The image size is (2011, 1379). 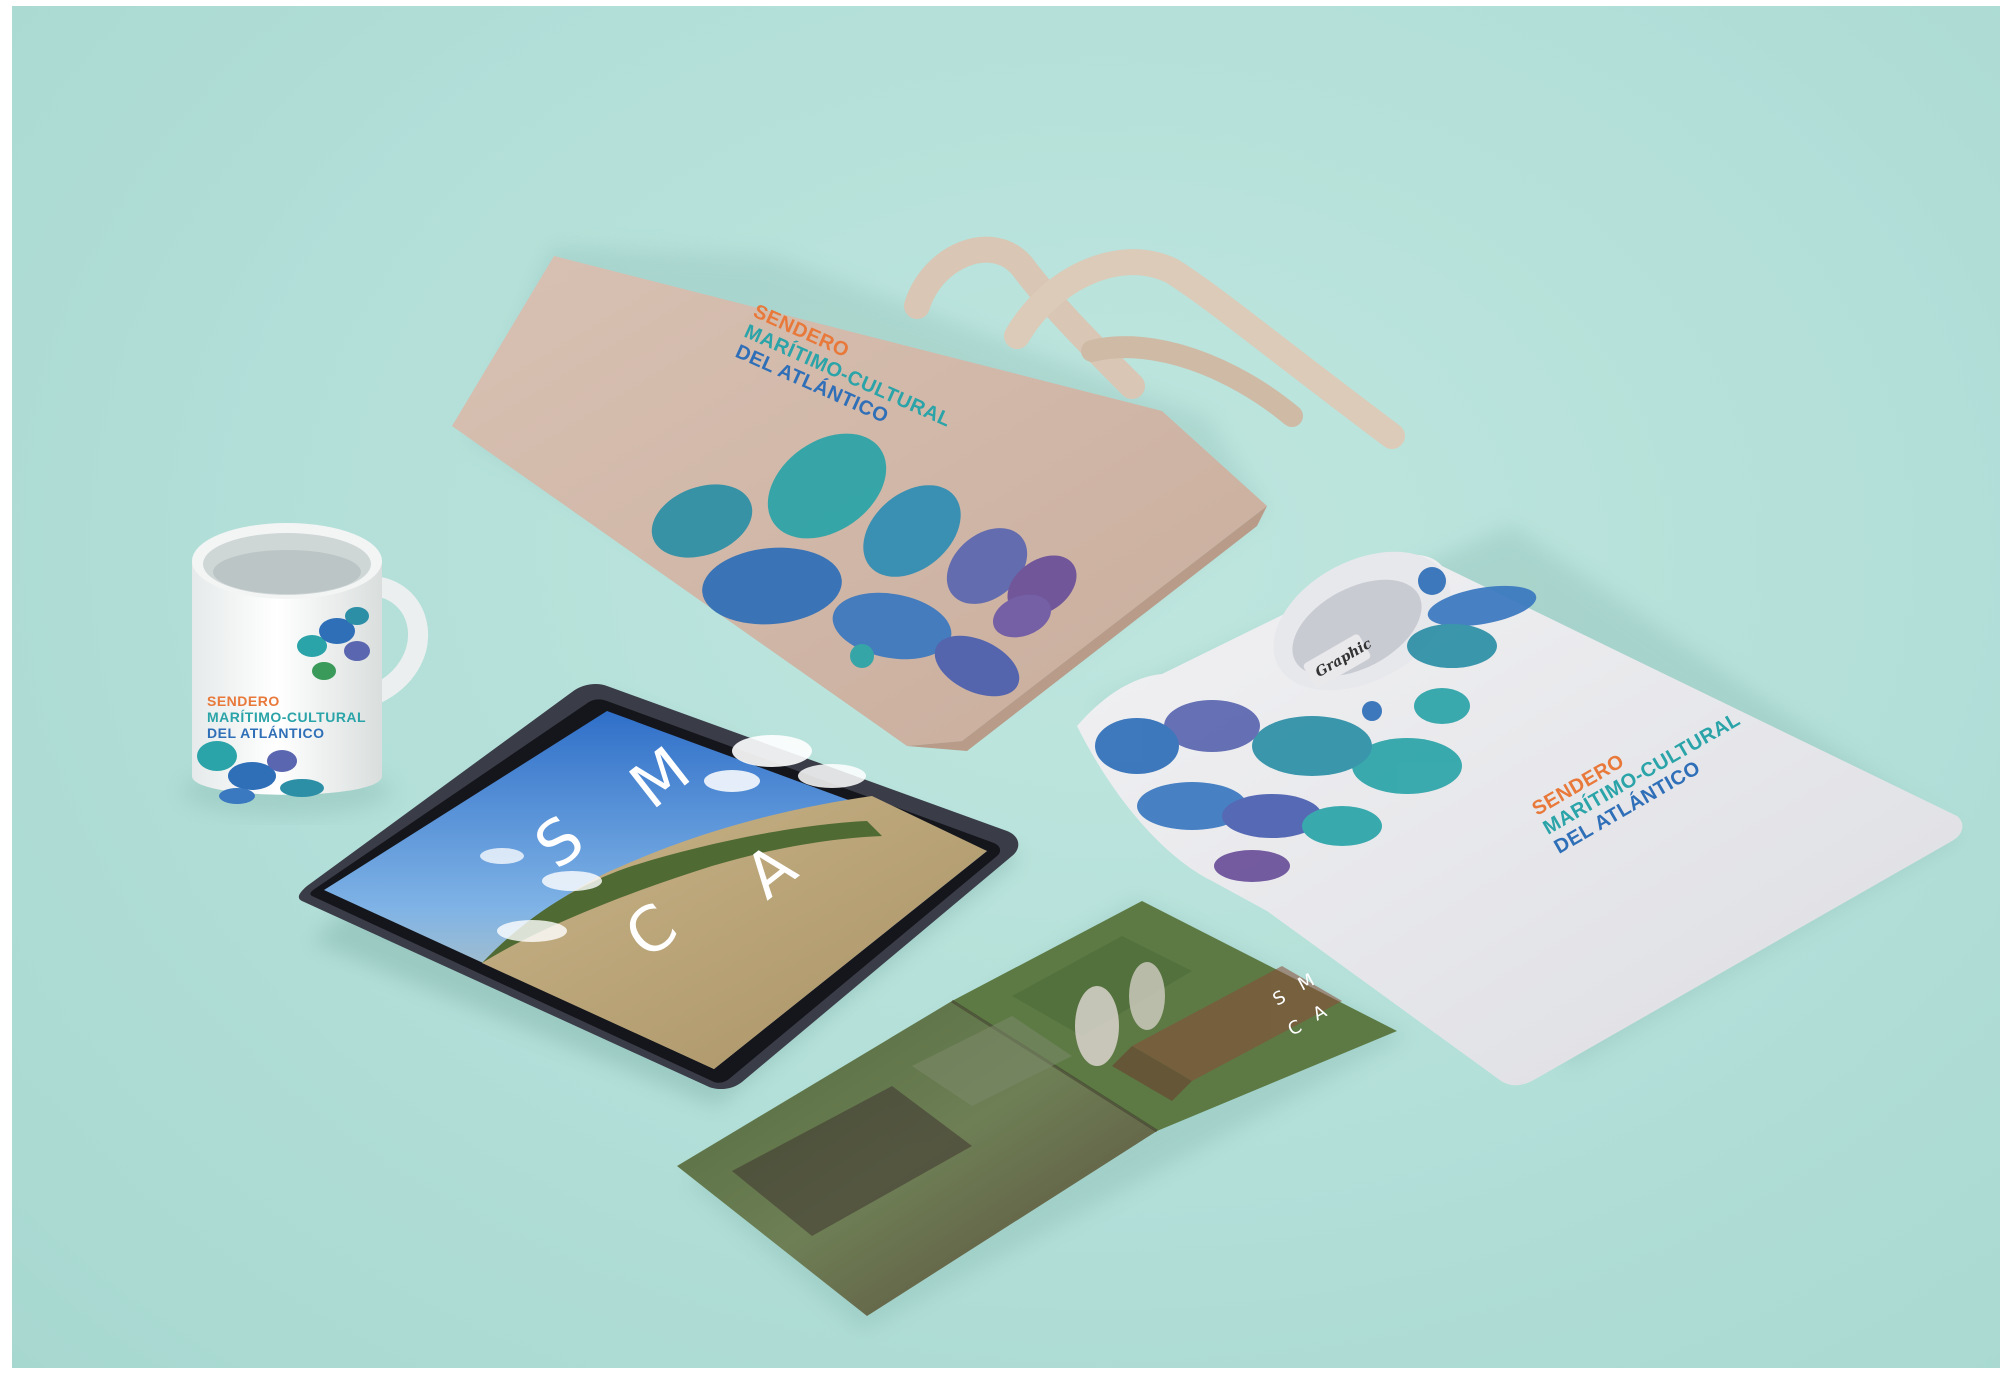 What do you see at coordinates (243, 701) in the screenshot?
I see `mug-brand-line1: SENDERO` at bounding box center [243, 701].